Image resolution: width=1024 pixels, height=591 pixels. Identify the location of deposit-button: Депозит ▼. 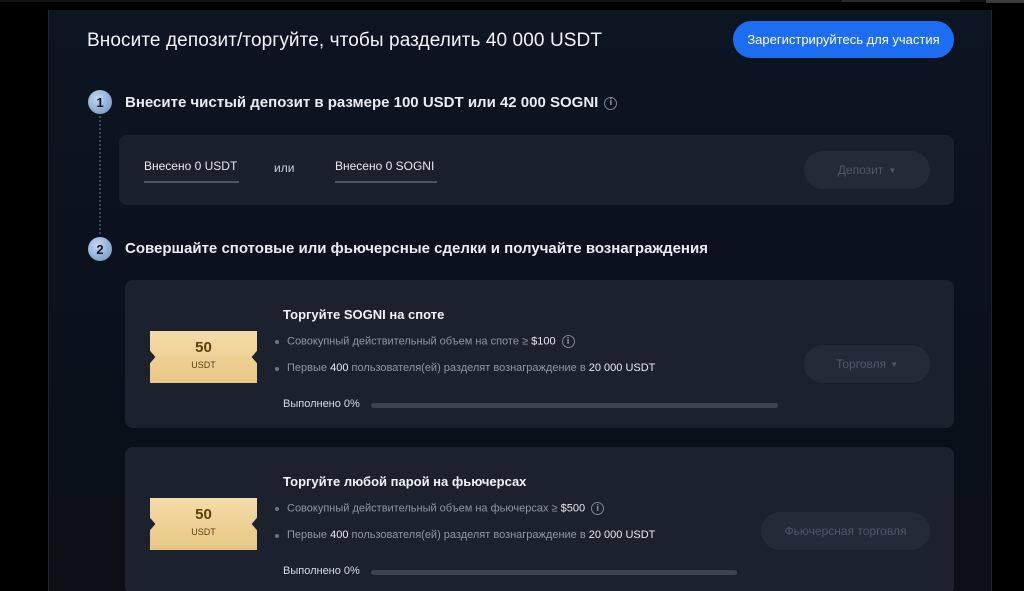
(867, 170).